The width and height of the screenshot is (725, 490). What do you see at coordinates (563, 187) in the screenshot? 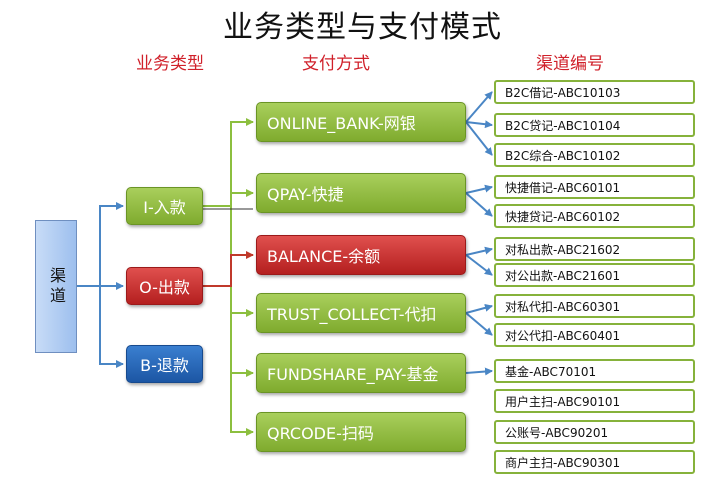
I see `channel-label: 快捷借记-ABC60101` at bounding box center [563, 187].